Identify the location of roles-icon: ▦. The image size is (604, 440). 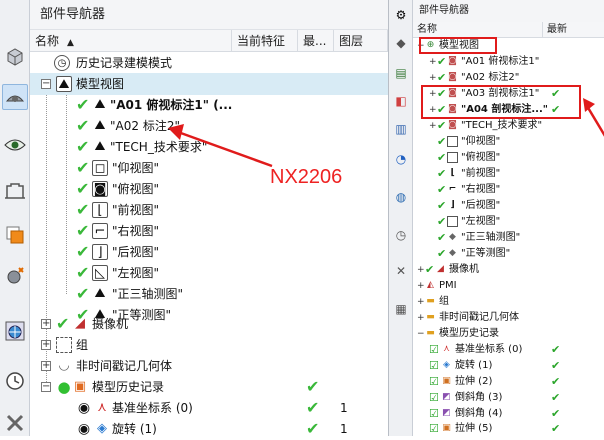
(401, 309).